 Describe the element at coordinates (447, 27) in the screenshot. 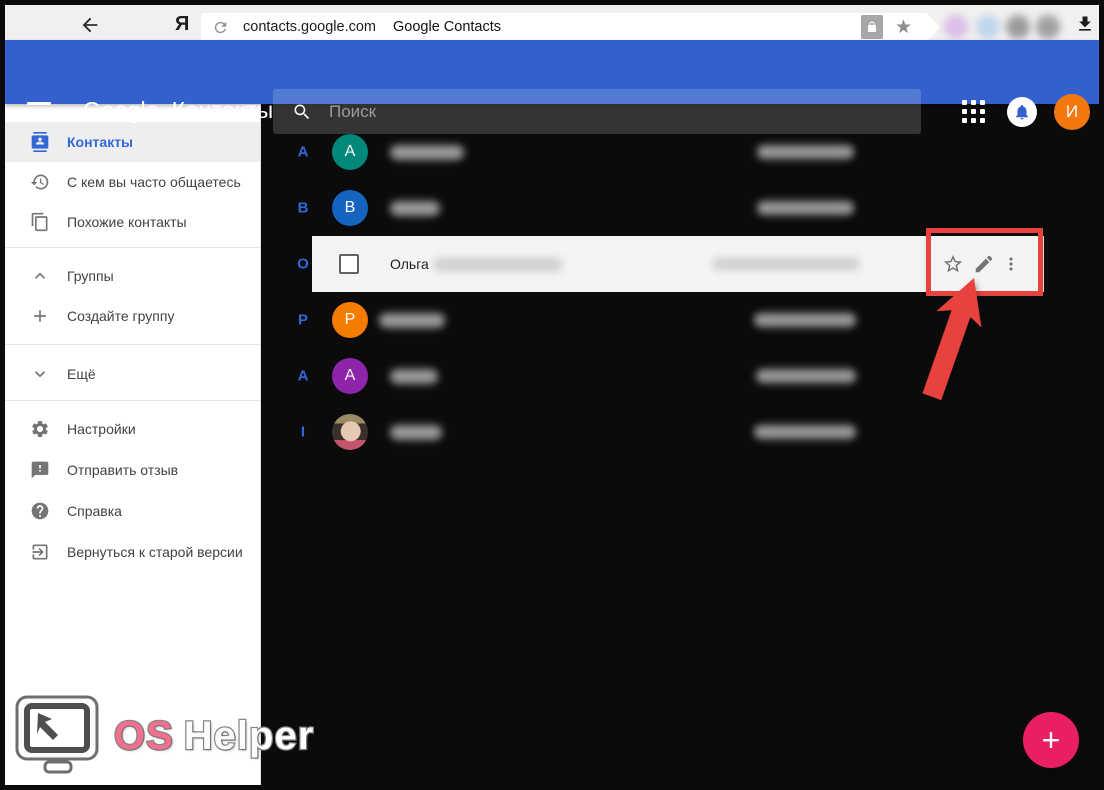

I see `page-title: Google Contacts` at that location.